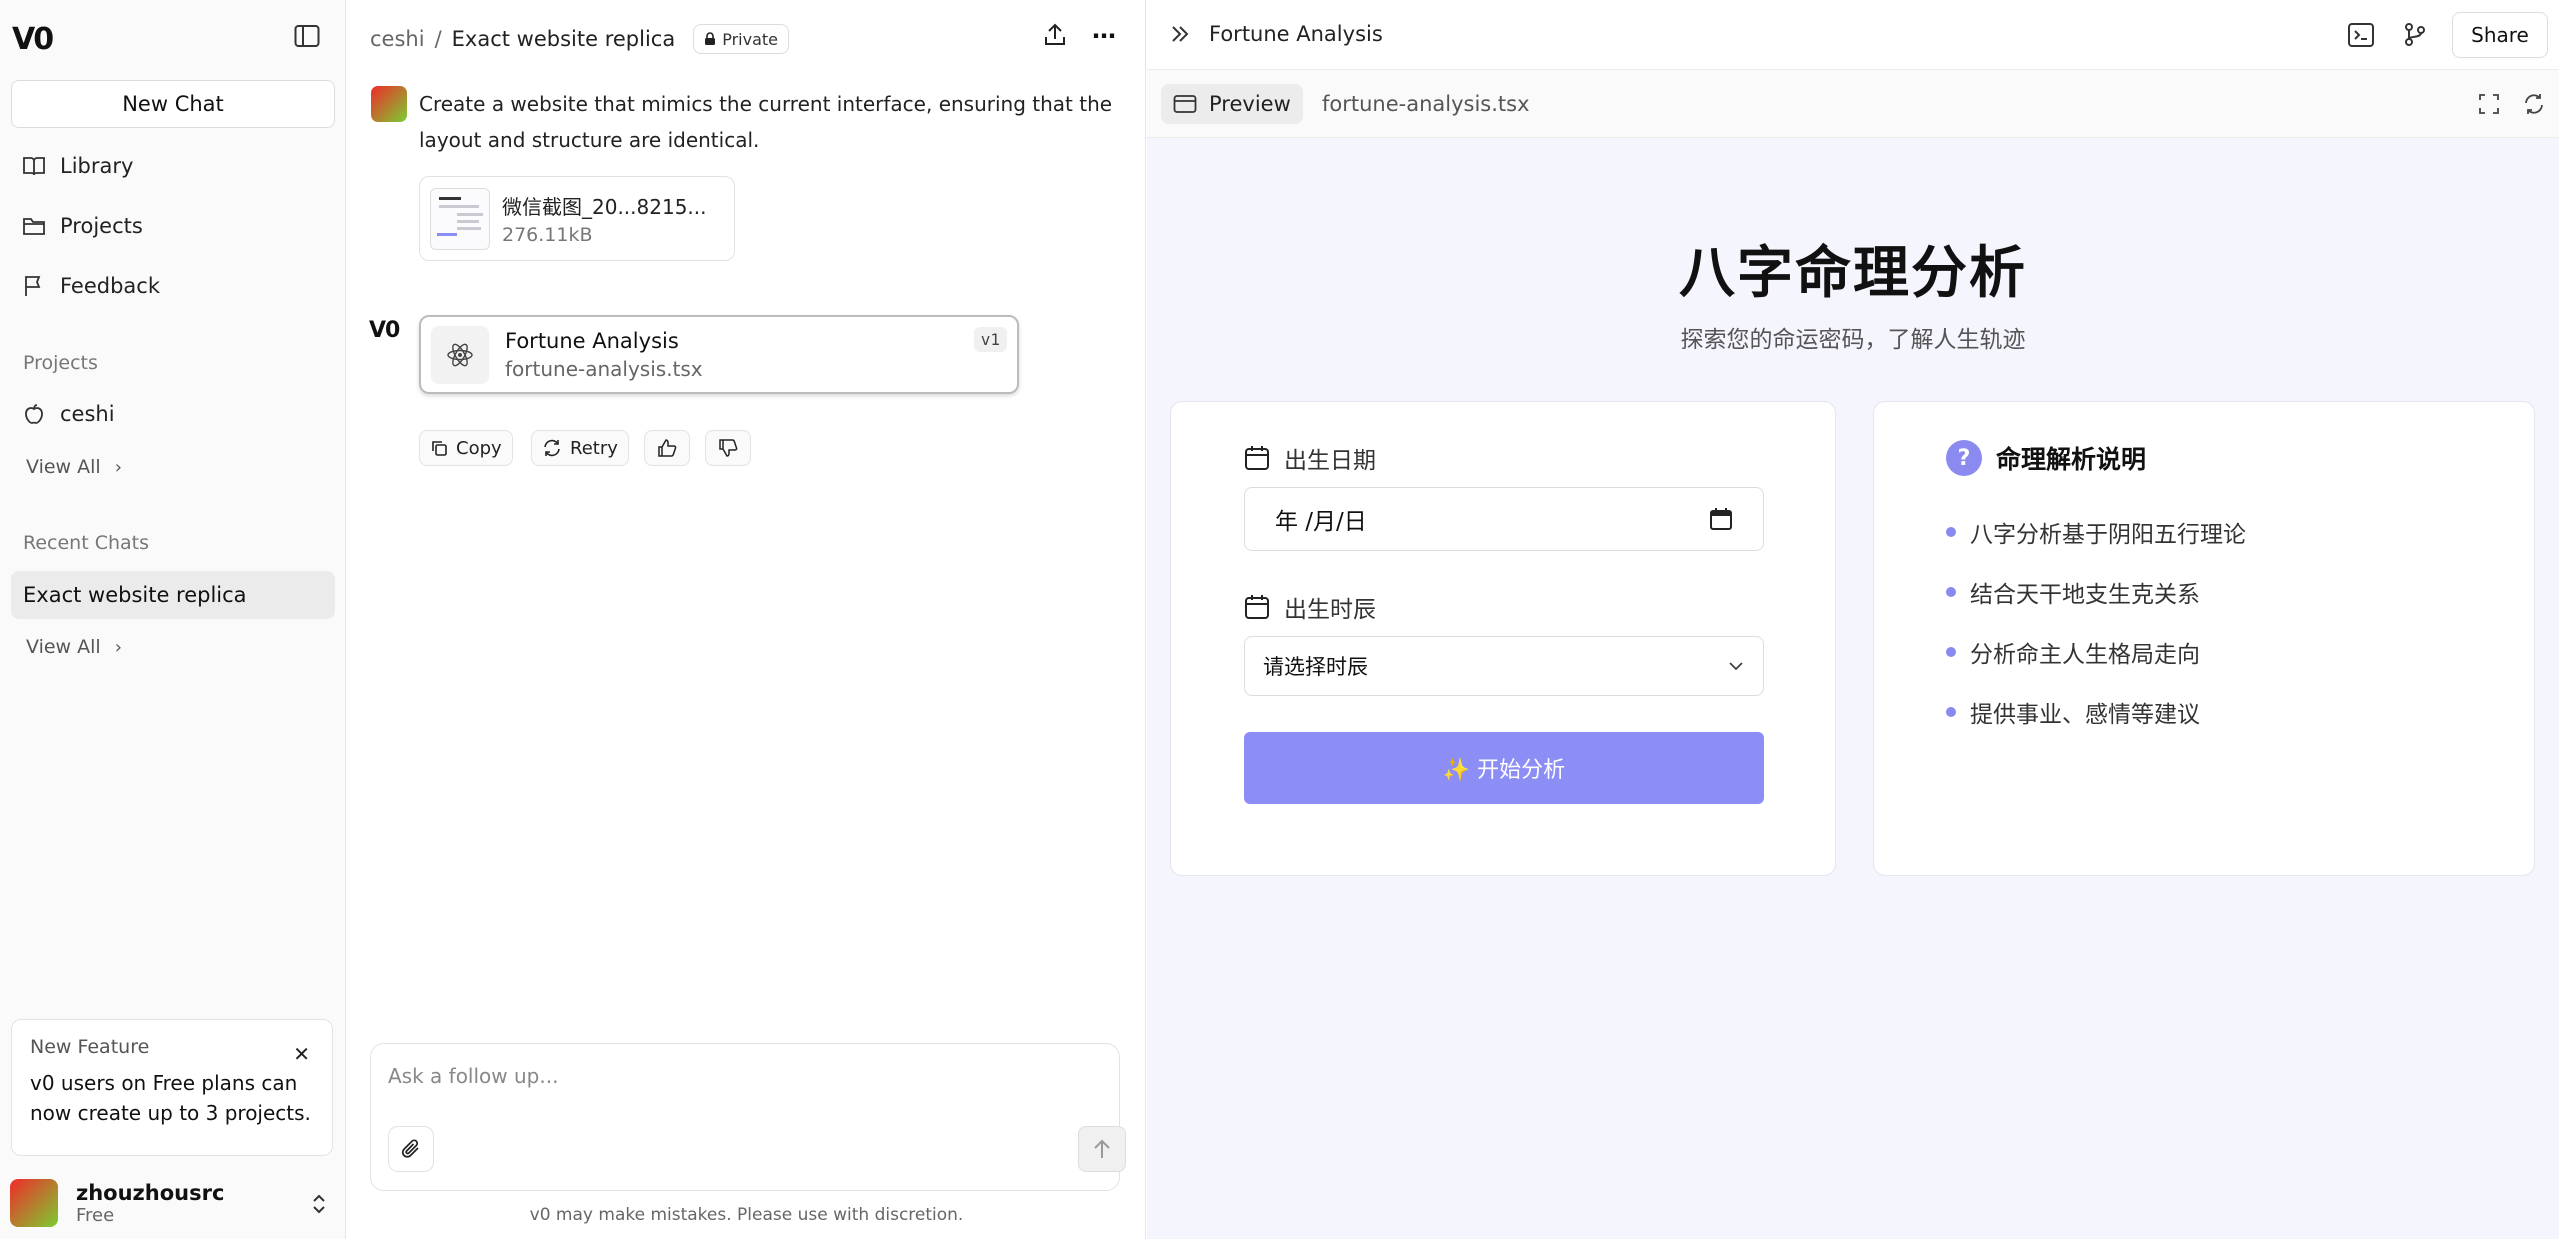 Image resolution: width=2559 pixels, height=1239 pixels. I want to click on privacy-badge: Private, so click(741, 39).